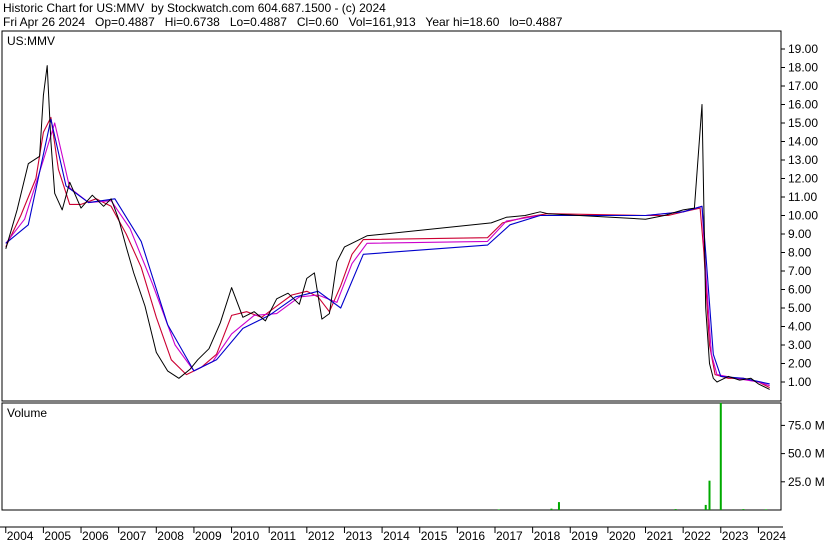  I want to click on price-y-tick-label: 3.00, so click(800, 345).